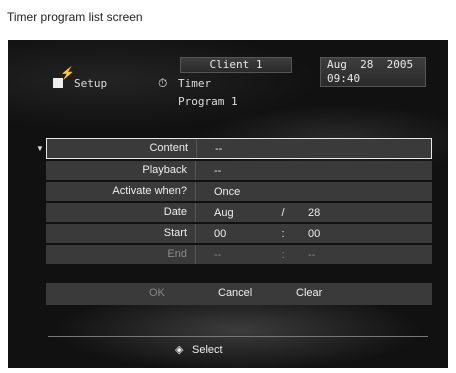 Image resolution: width=456 pixels, height=373 pixels. What do you see at coordinates (344, 78) in the screenshot?
I see `time-label: 09:40` at bounding box center [344, 78].